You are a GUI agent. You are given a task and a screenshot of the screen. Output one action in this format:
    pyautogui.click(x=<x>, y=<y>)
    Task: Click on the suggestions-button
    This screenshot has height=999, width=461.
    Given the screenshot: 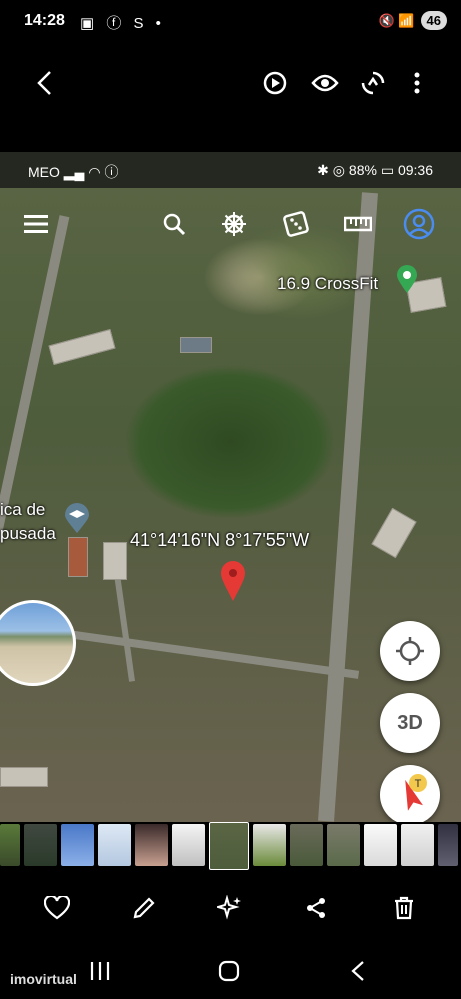 What is the action you would take?
    pyautogui.click(x=230, y=908)
    